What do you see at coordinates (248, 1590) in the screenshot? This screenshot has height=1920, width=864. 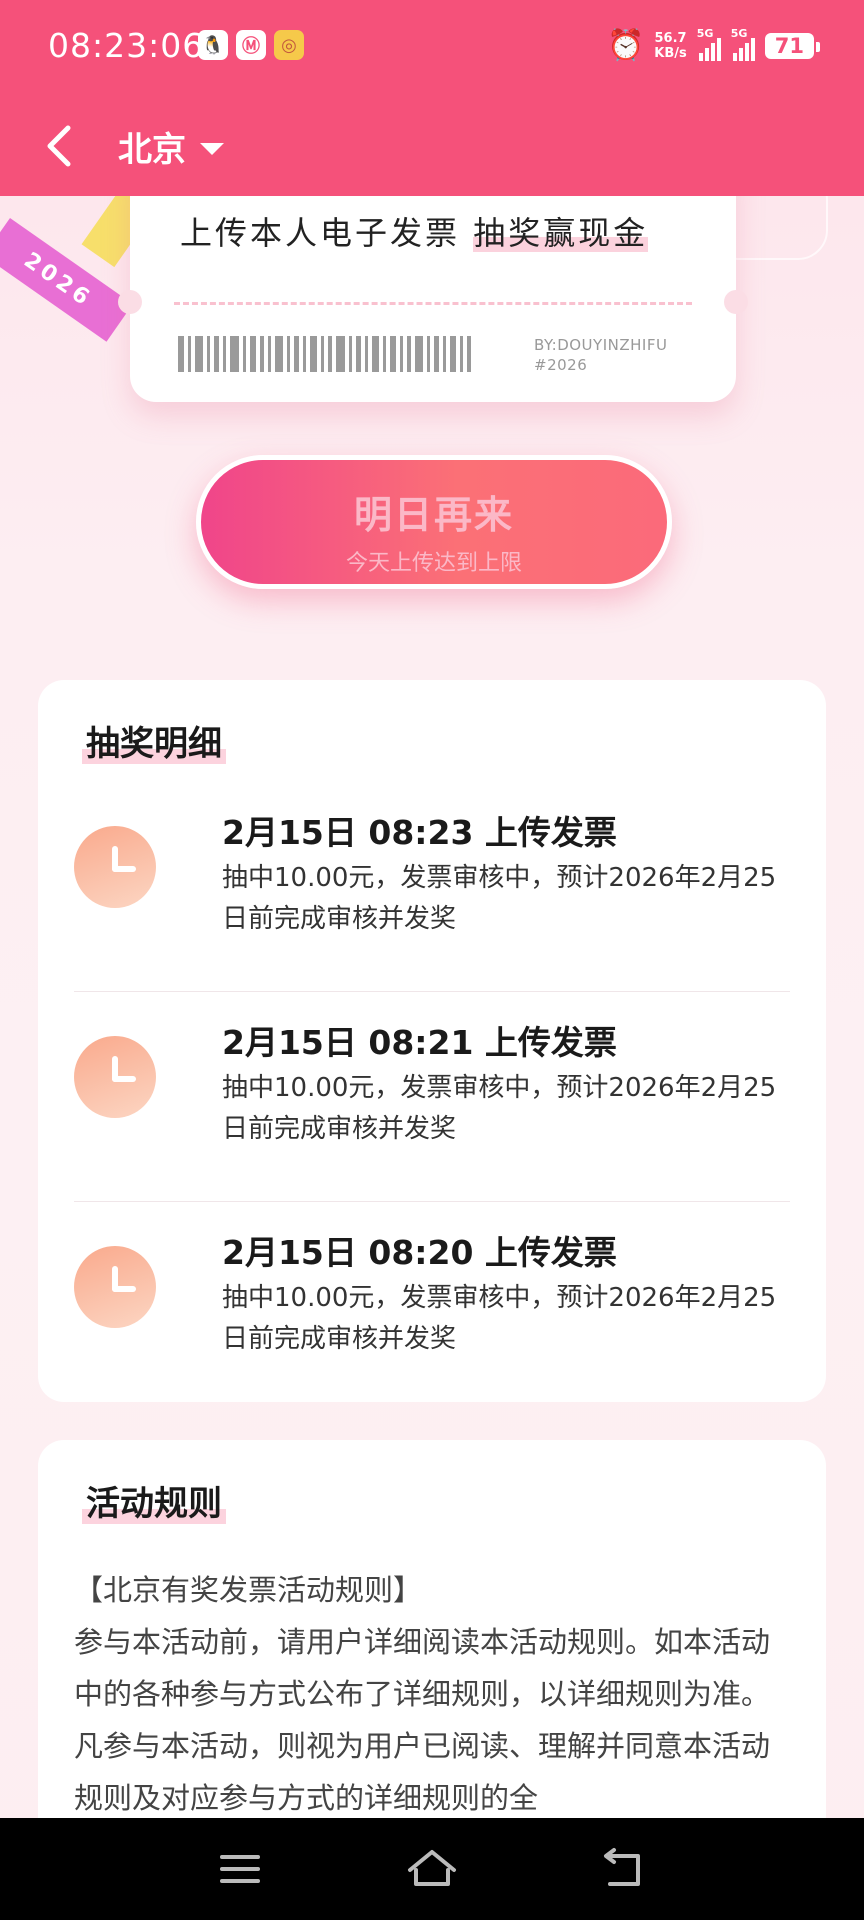 I see `rules-heading: 【北京有奖发票活动规则】` at bounding box center [248, 1590].